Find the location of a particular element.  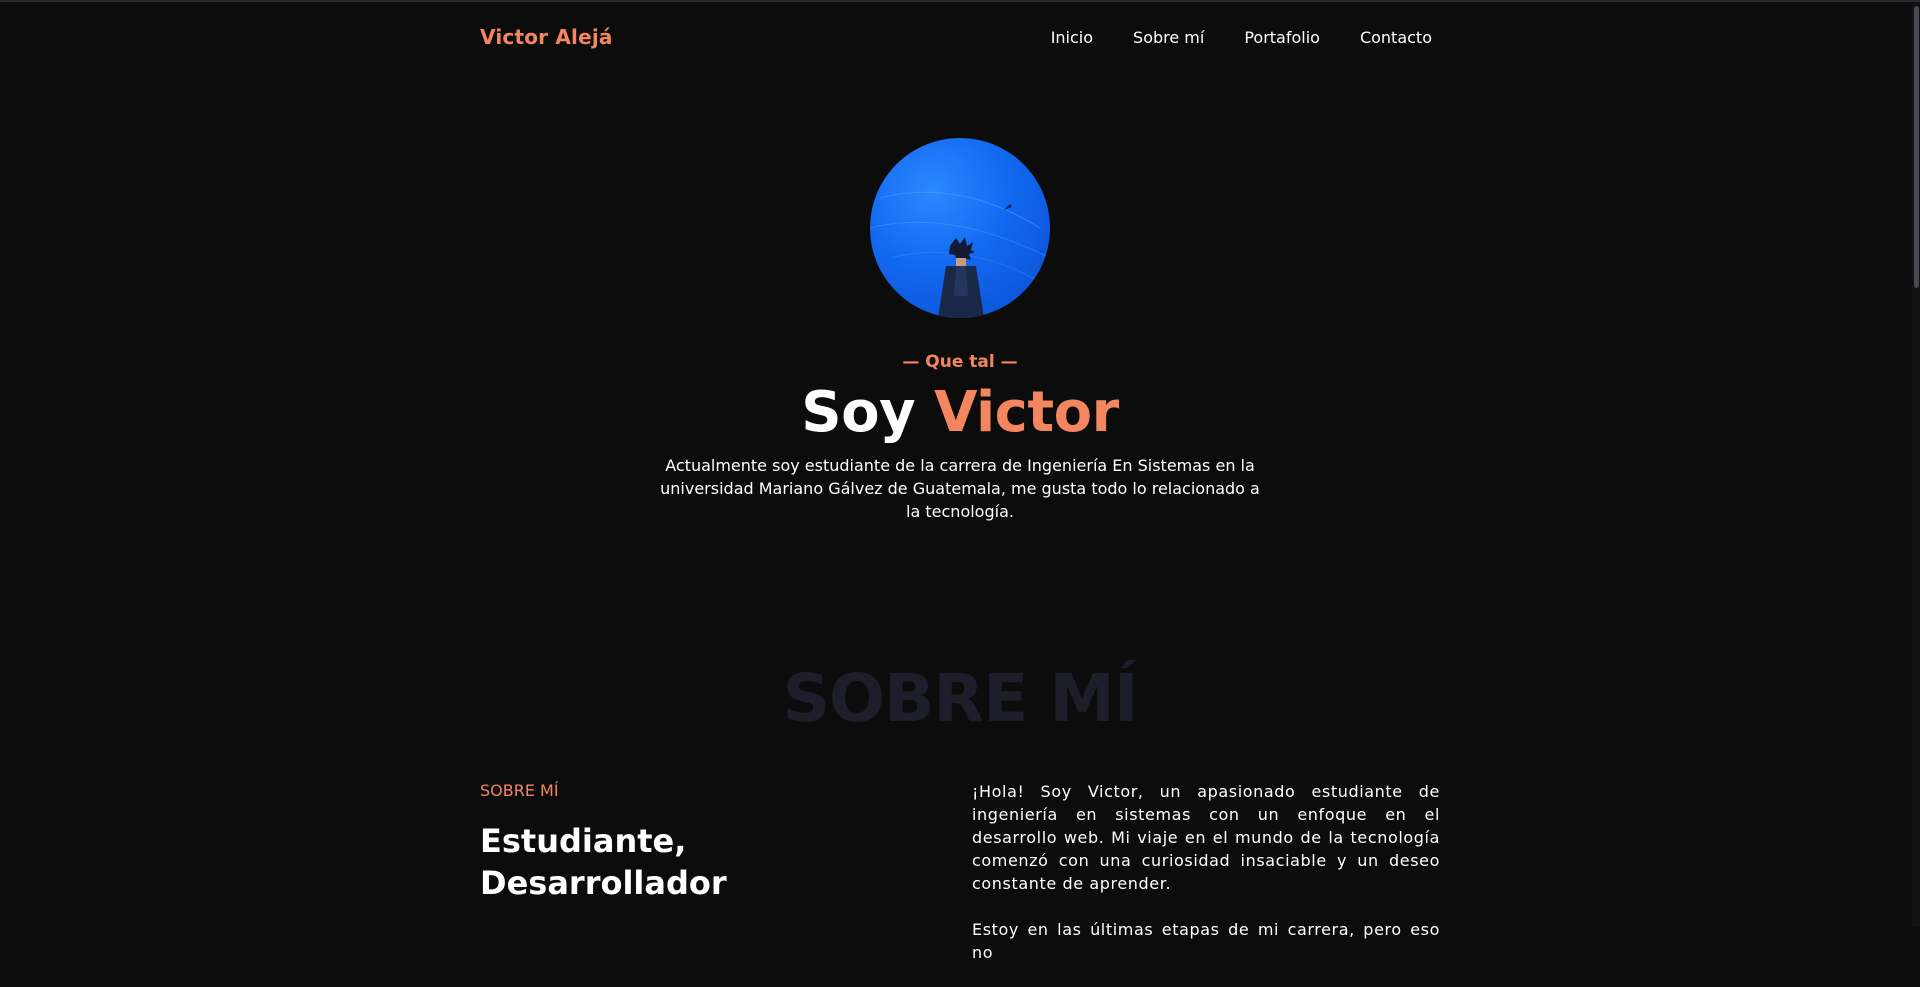

avatar-illustration is located at coordinates (960, 254).